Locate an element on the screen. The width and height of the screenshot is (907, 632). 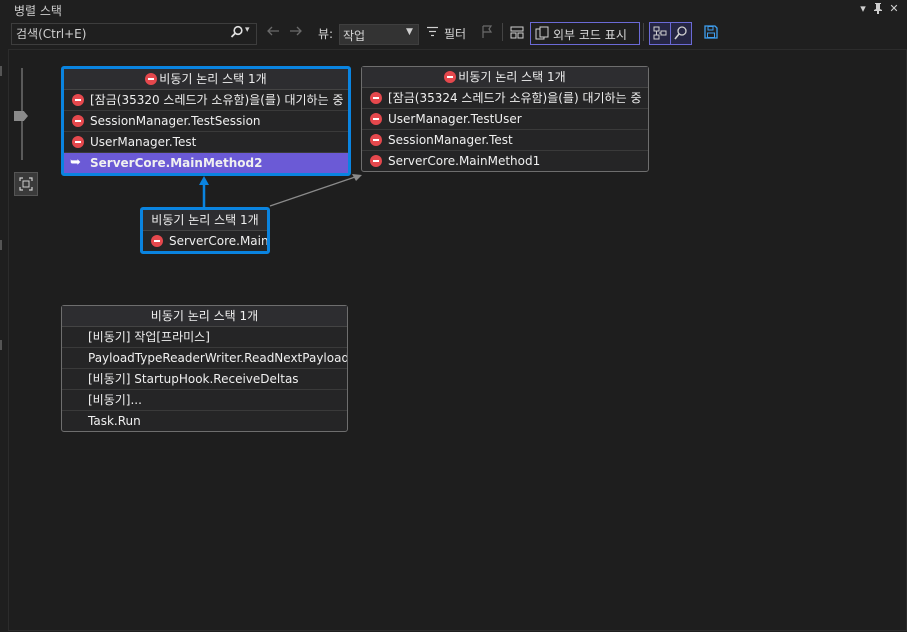
current-thread-arrow-icon: ➥ is located at coordinates (75, 162).